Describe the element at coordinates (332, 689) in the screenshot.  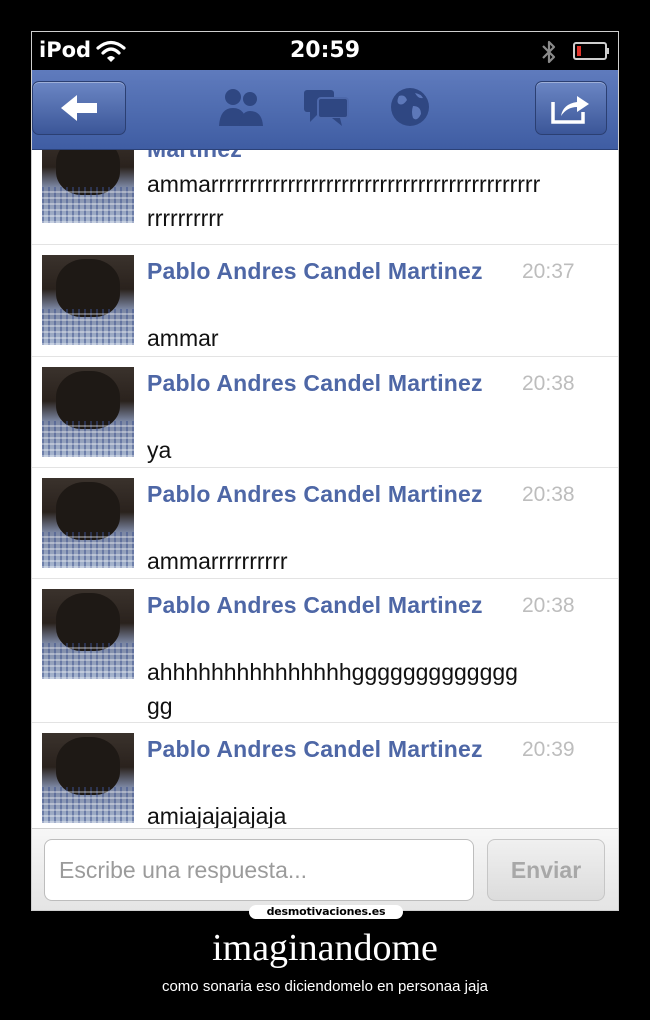
I see `message-text: ahhhhhhhhhhhhhhhggggggggggggggg` at that location.